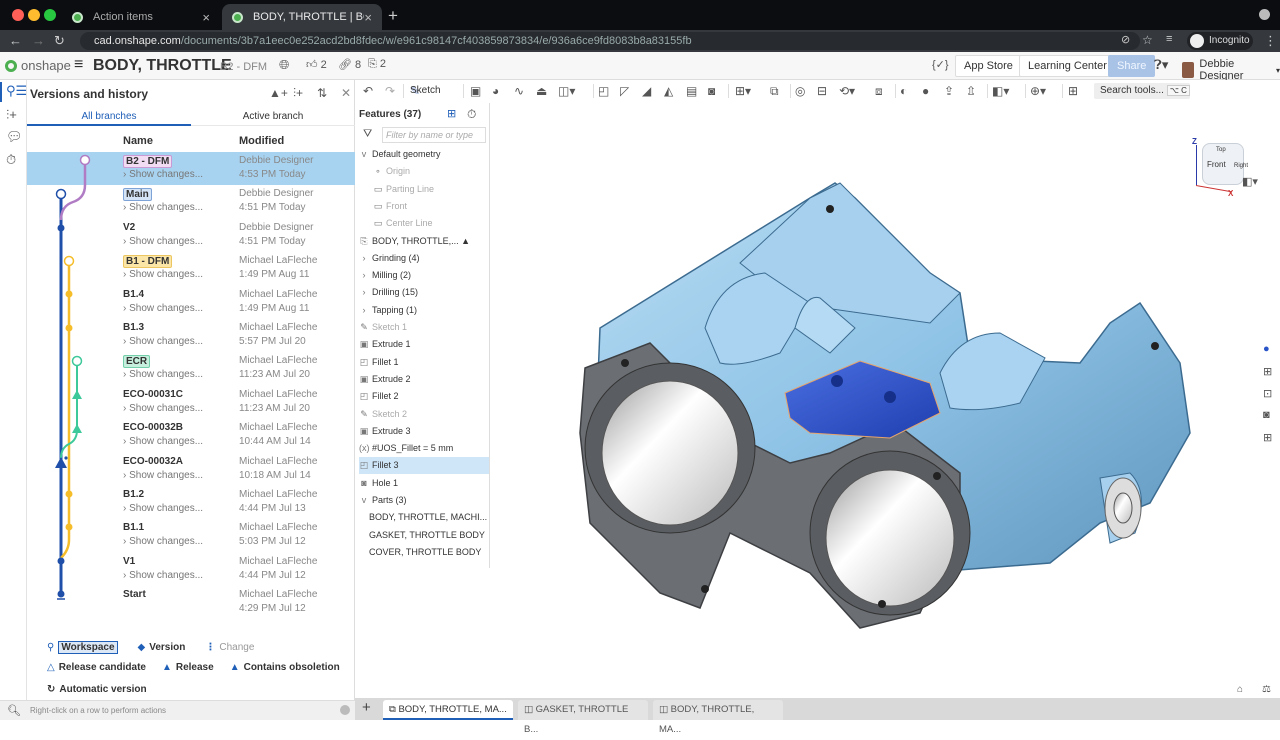 The width and height of the screenshot is (1280, 740). What do you see at coordinates (847, 91) in the screenshot?
I see `transform-icon: ⟲▾` at bounding box center [847, 91].